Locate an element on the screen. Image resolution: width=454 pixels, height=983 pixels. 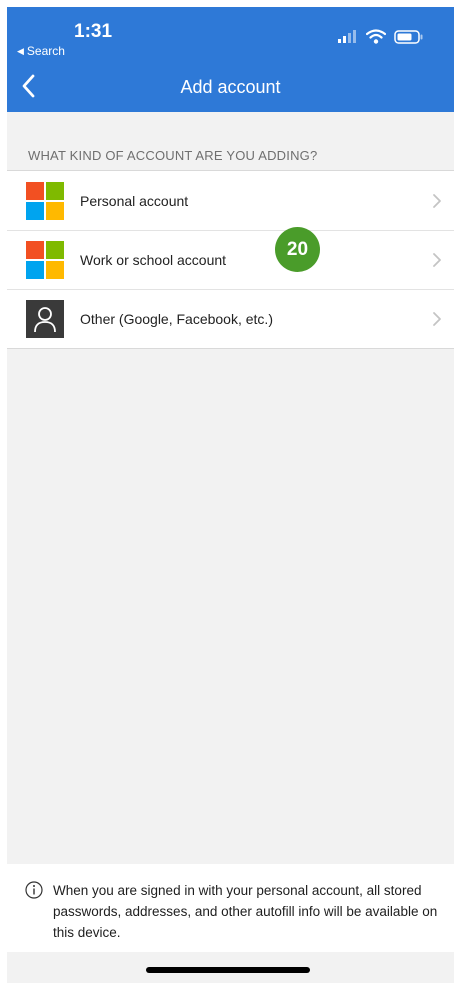
account-option-personal: Personal account is located at coordinates (230, 200).